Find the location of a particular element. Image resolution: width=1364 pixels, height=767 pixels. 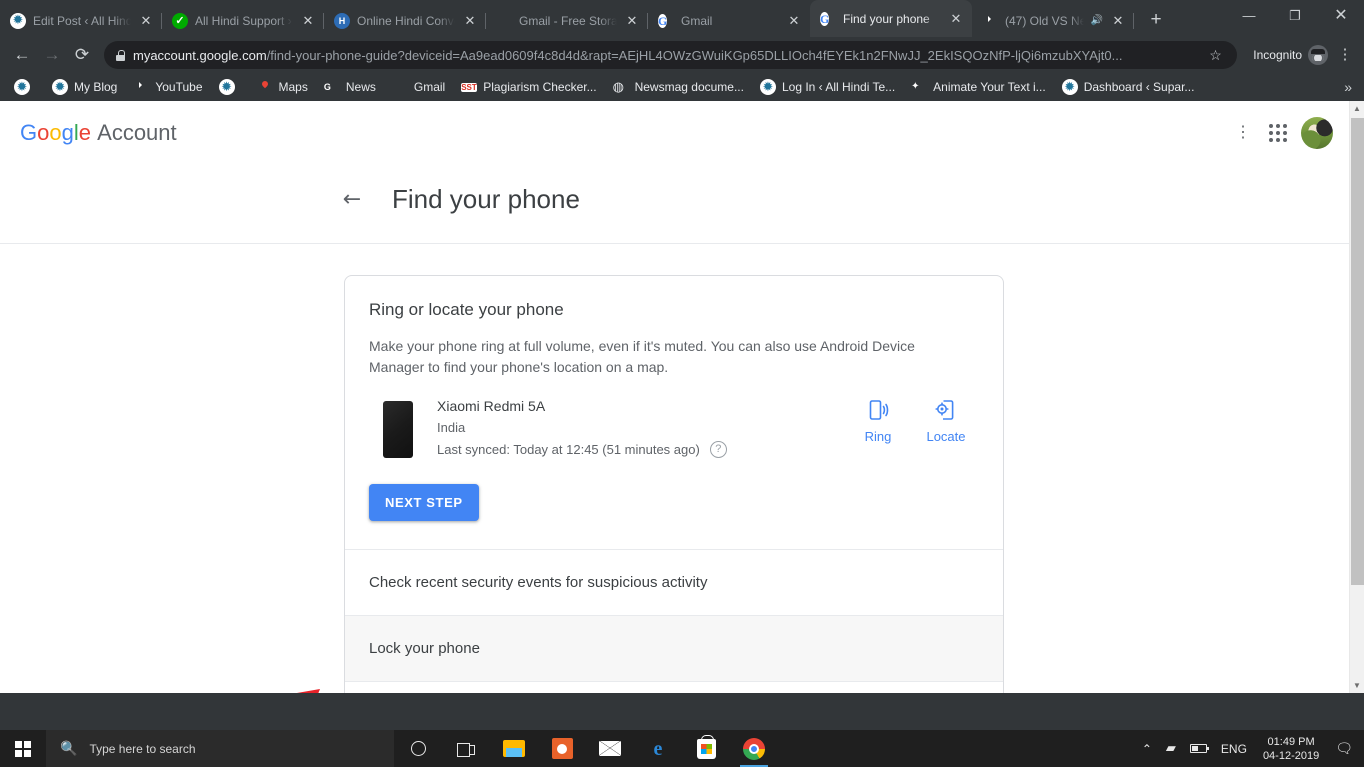

browser-tab-3: Gmail - Free Storag ✕ is located at coordinates (567, 20).